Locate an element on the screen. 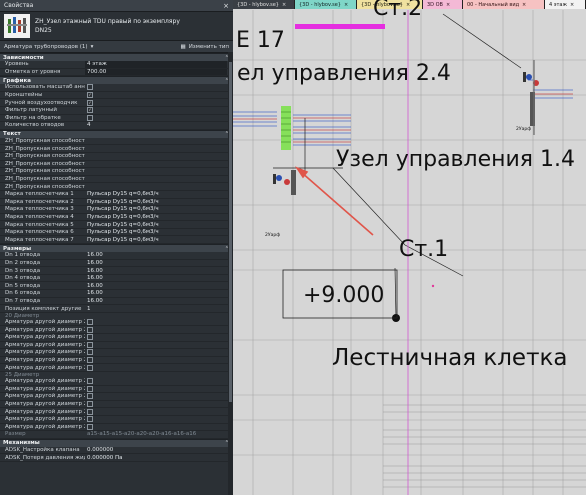 The width and height of the screenshot is (586, 495). param-row: Фильтр на обратке is located at coordinates (116, 118).